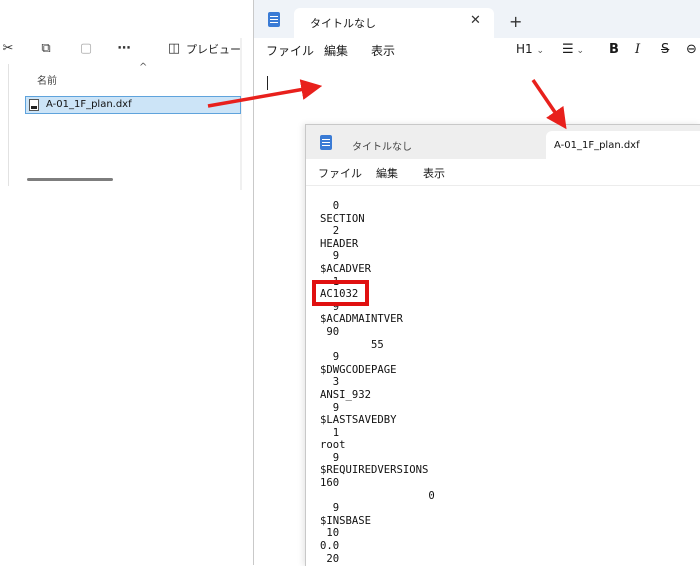 This screenshot has height=566, width=700. I want to click on tab-title: タイトルなし, so click(343, 23).